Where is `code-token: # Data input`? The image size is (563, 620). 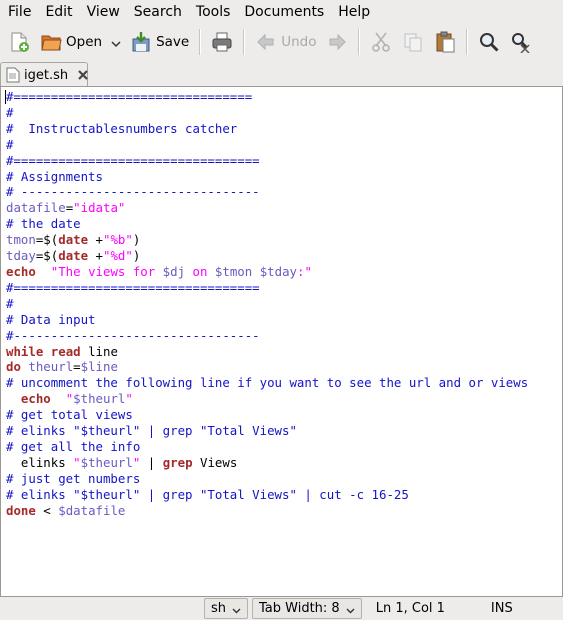 code-token: # Data input is located at coordinates (51, 319).